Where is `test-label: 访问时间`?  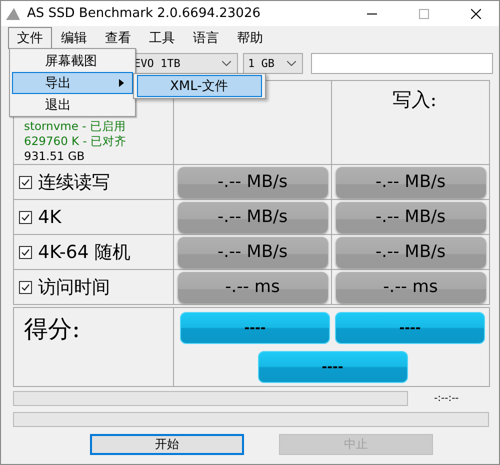
test-label: 访问时间 is located at coordinates (74, 287).